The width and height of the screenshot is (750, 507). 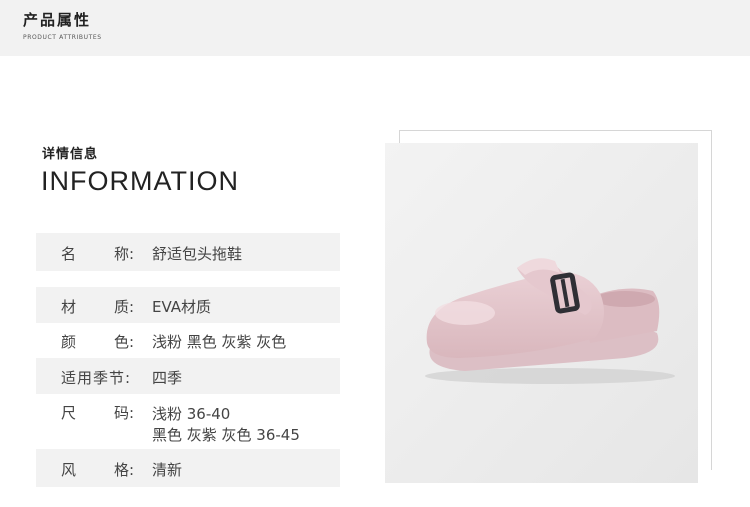 I want to click on attr-value: 清新, so click(x=167, y=470).